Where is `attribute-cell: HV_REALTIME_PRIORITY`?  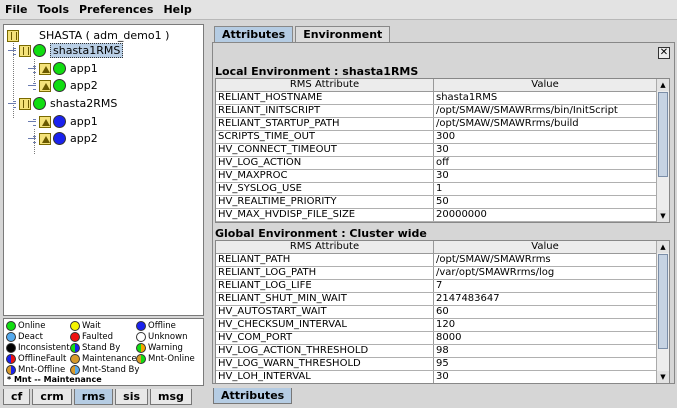
attribute-cell: HV_REALTIME_PRIORITY is located at coordinates (325, 202).